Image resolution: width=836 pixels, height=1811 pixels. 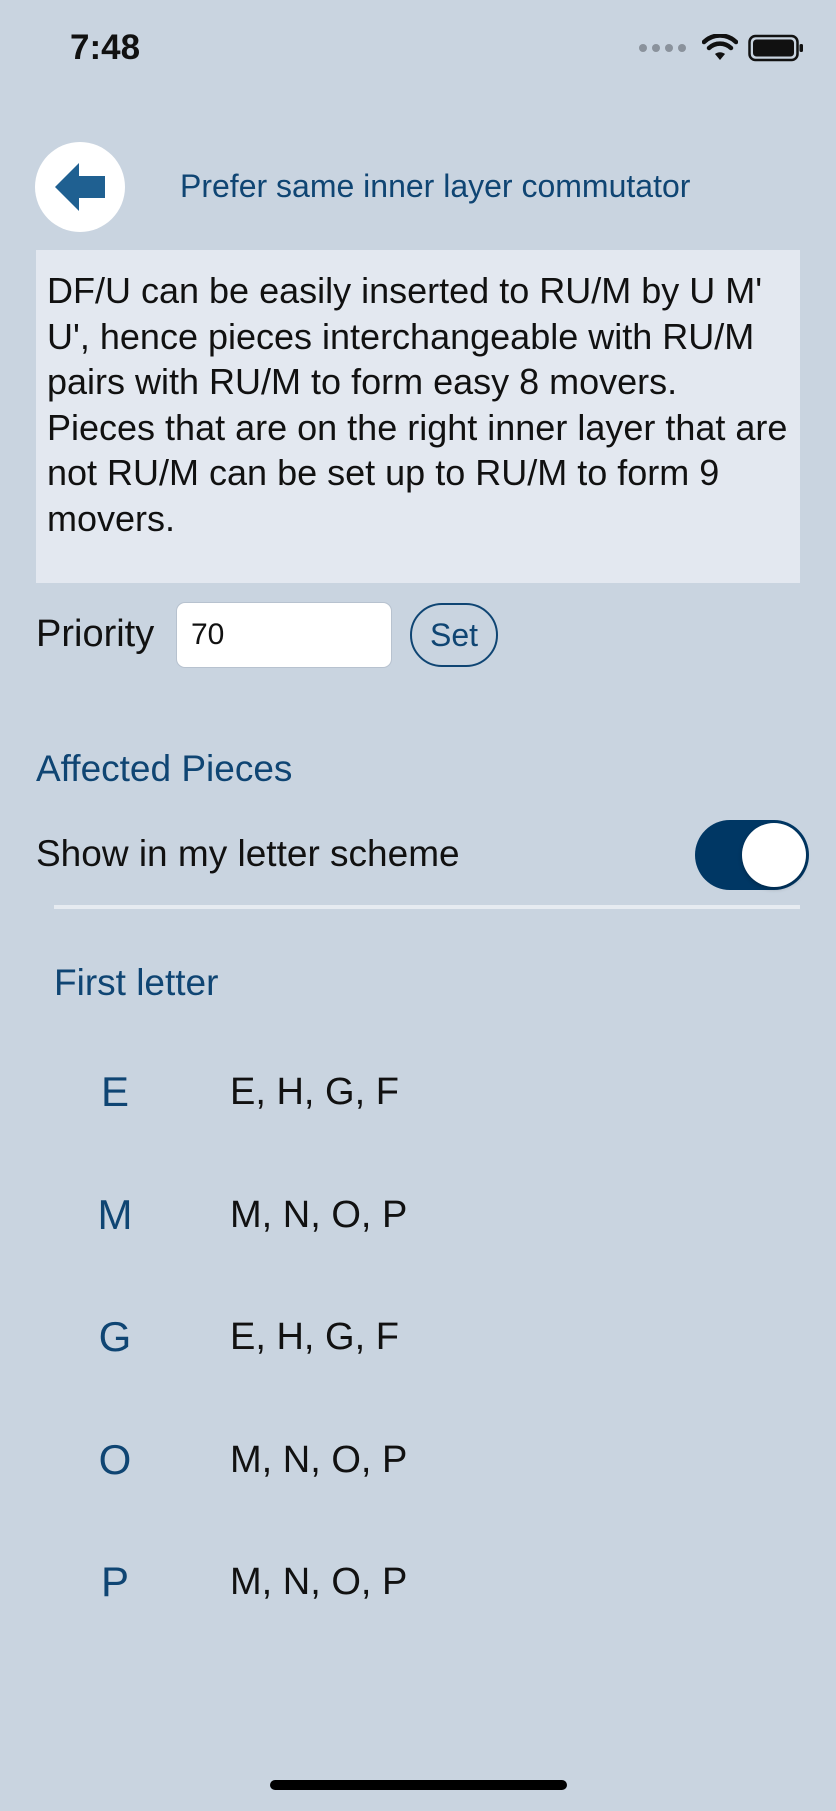 What do you see at coordinates (435, 186) in the screenshot?
I see `page-title: Prefer same inner layer commutator` at bounding box center [435, 186].